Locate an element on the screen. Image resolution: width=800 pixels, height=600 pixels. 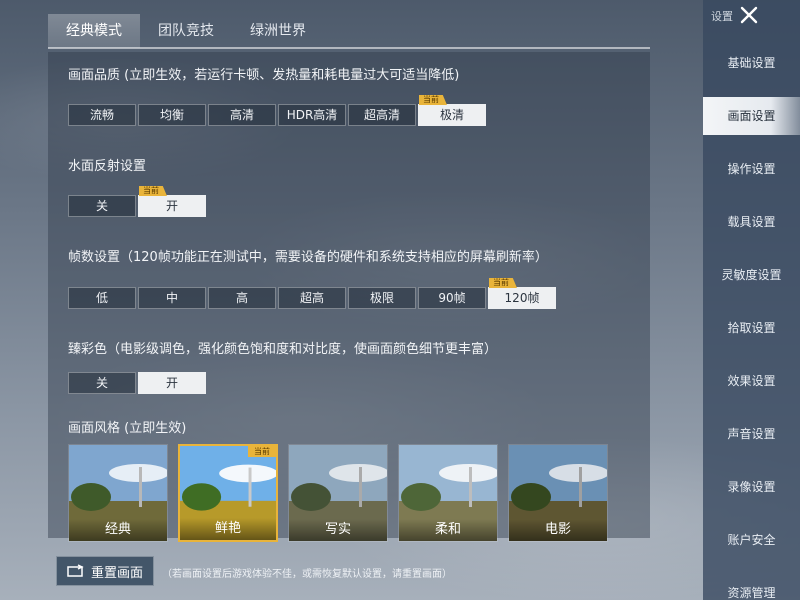
graphics-quality-options: 流畅 均衡 高清 HDR高清 超高清 当前 极清 is located at coordinates (278, 110).